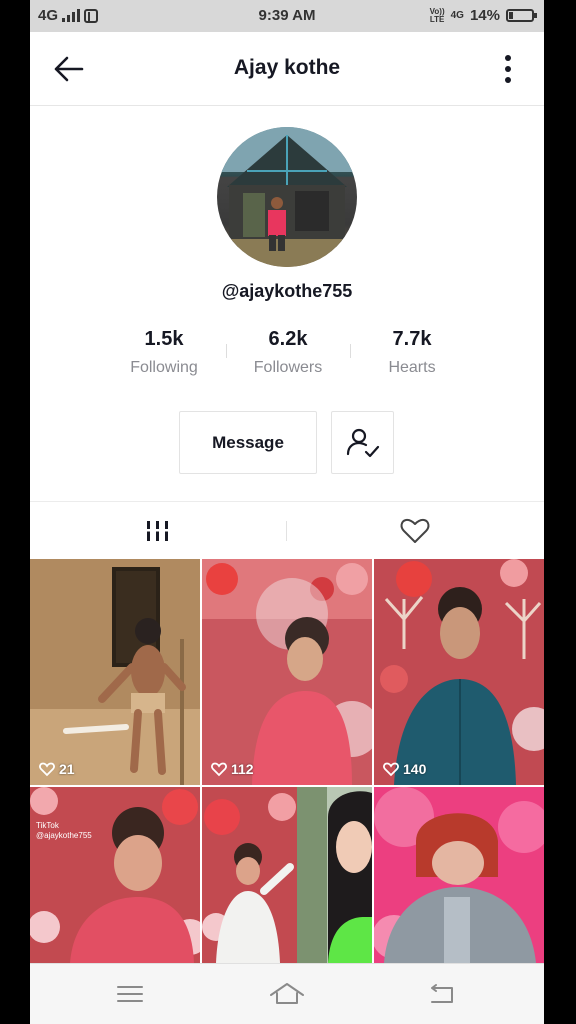  I want to click on video-thumbnail: TikTok @ajaykothe755, so click(115, 875).